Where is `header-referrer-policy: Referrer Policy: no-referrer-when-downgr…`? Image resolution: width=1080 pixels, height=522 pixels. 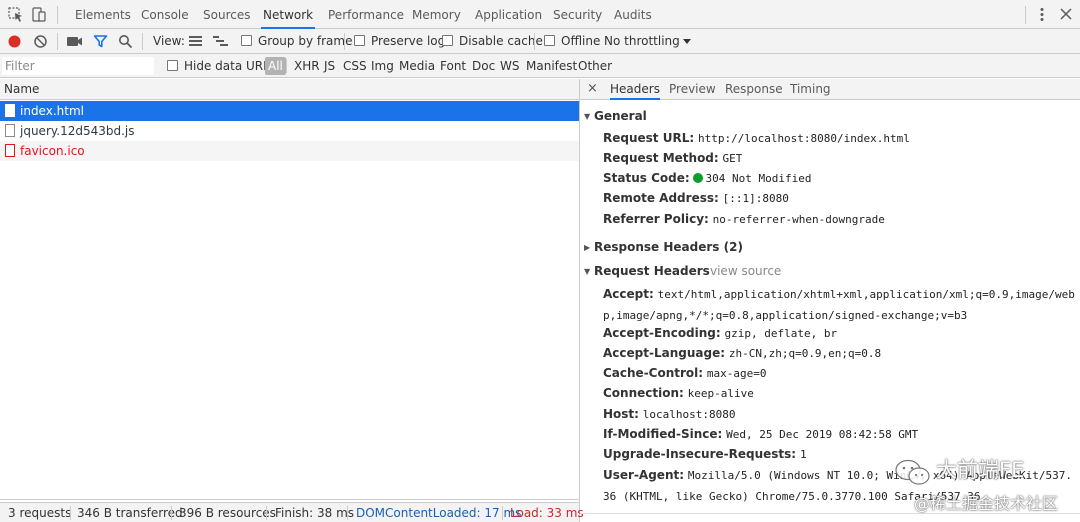
header-referrer-policy: Referrer Policy: no-referrer-when-downgr… is located at coordinates (744, 219).